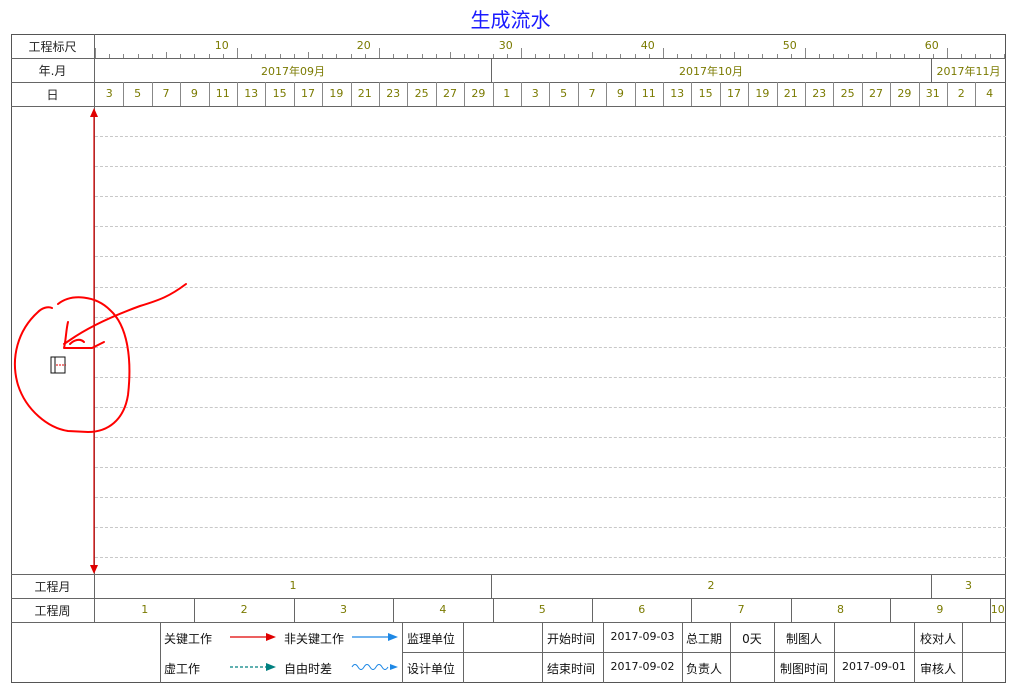 The image size is (1021, 696). I want to click on dummy-arrow-icon, so click(253, 667).